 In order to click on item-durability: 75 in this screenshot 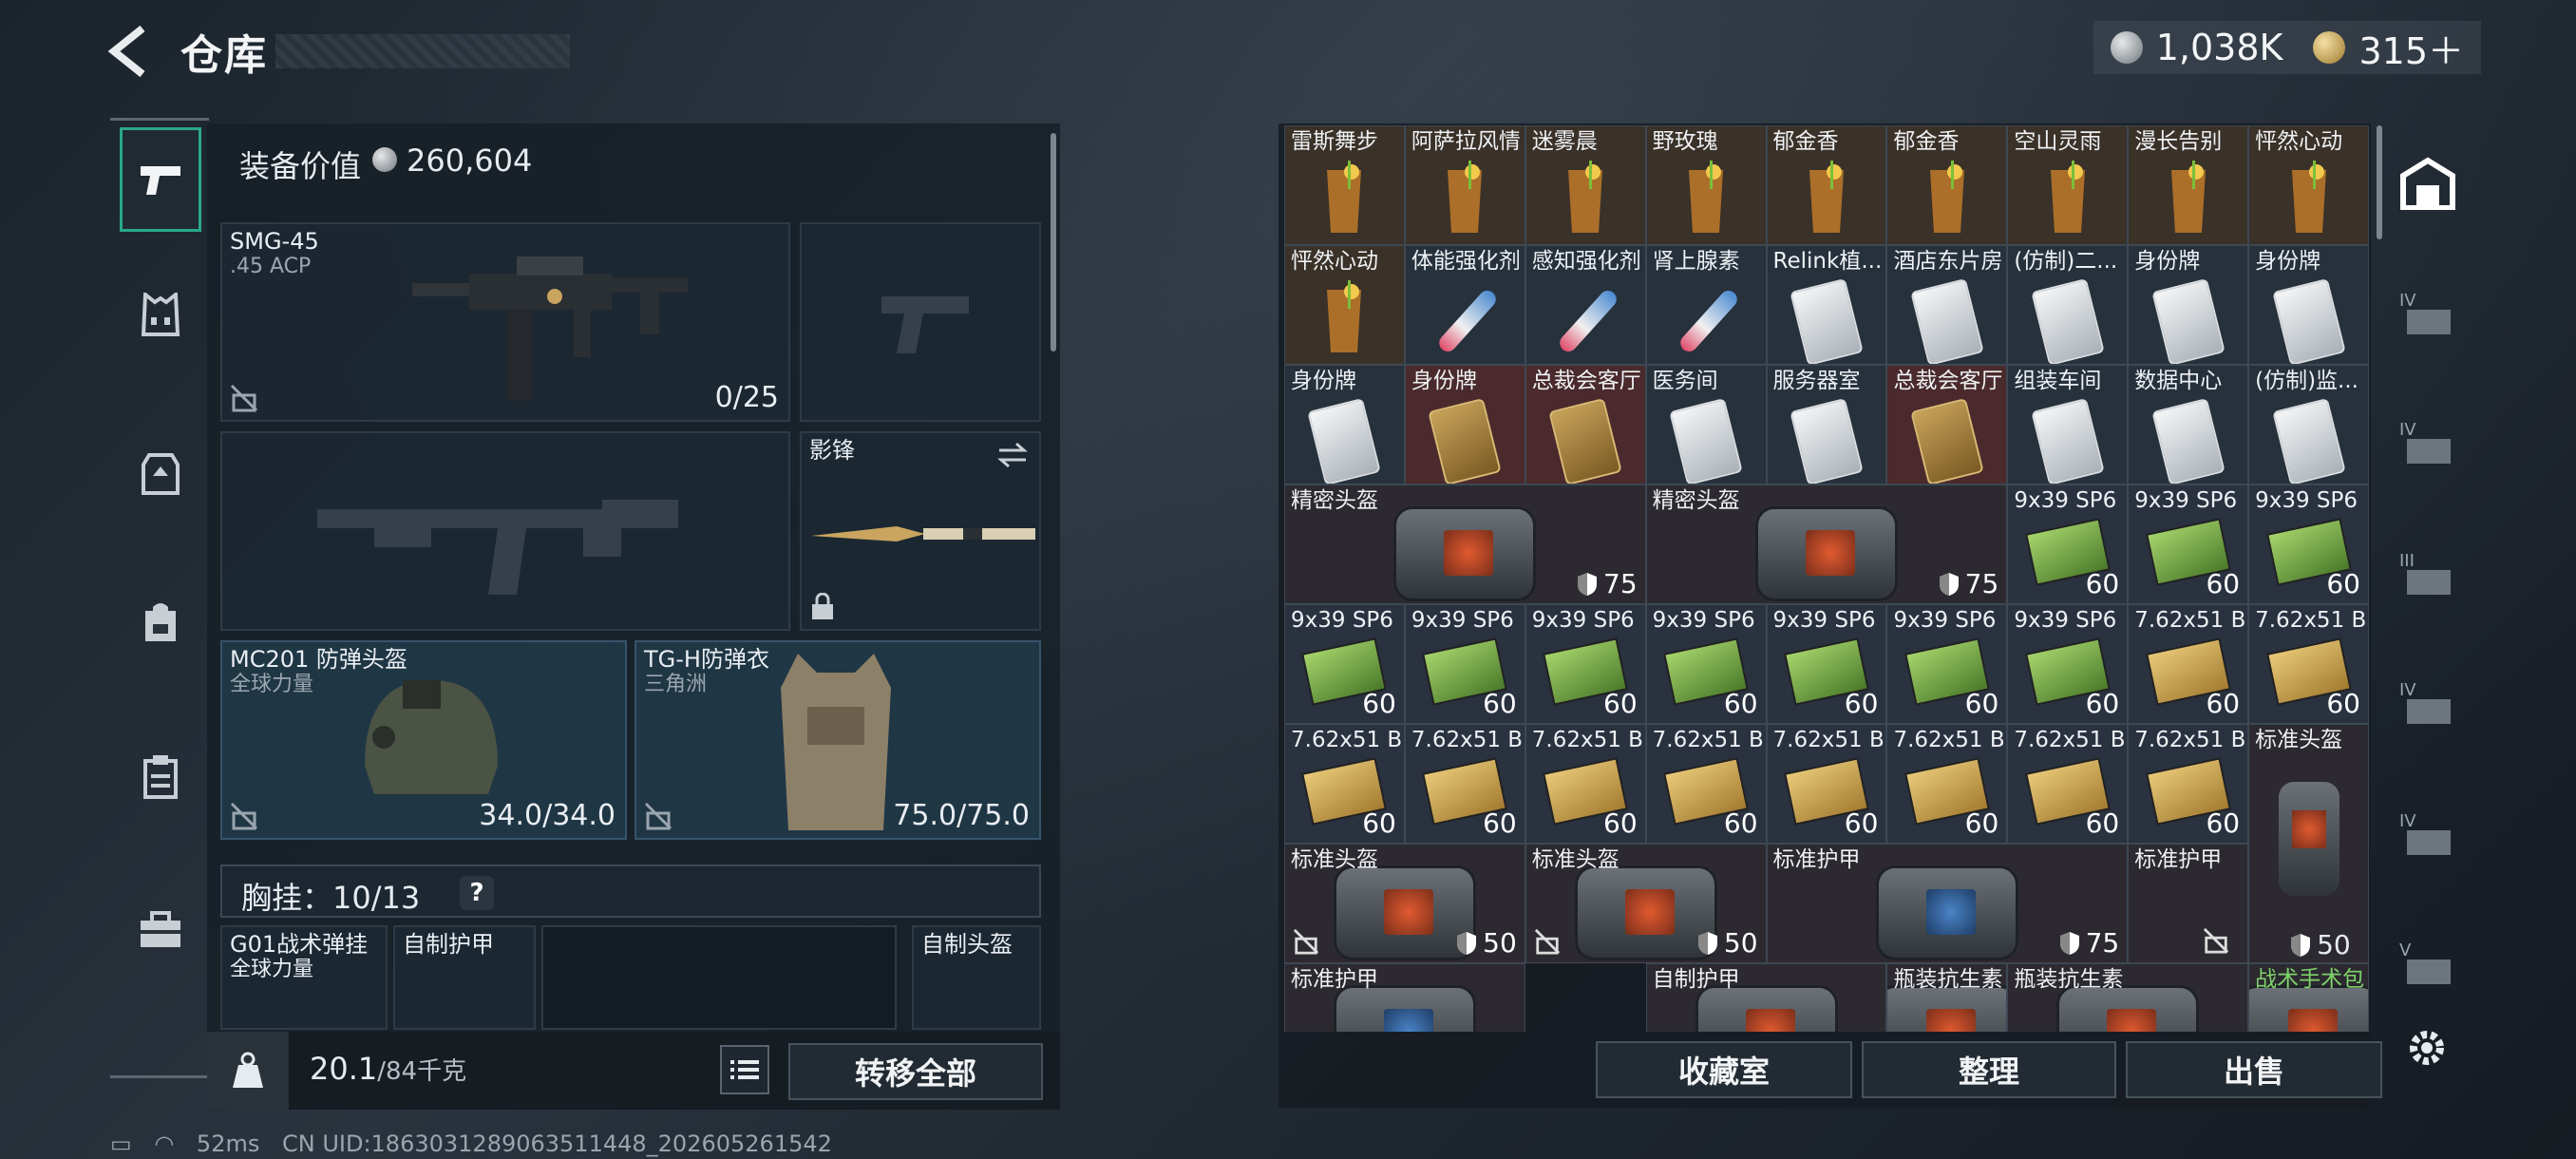, I will do `click(1607, 583)`.